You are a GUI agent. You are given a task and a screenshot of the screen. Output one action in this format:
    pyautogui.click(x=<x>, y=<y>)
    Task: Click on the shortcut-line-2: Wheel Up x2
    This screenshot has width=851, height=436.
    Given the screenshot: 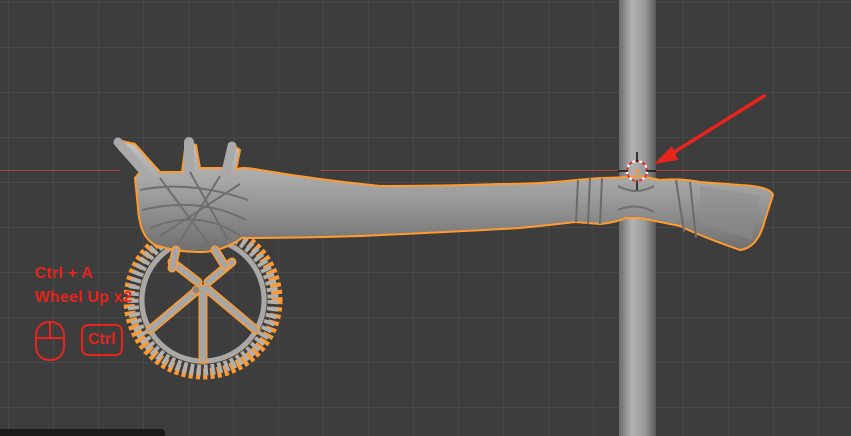 What is the action you would take?
    pyautogui.click(x=84, y=297)
    